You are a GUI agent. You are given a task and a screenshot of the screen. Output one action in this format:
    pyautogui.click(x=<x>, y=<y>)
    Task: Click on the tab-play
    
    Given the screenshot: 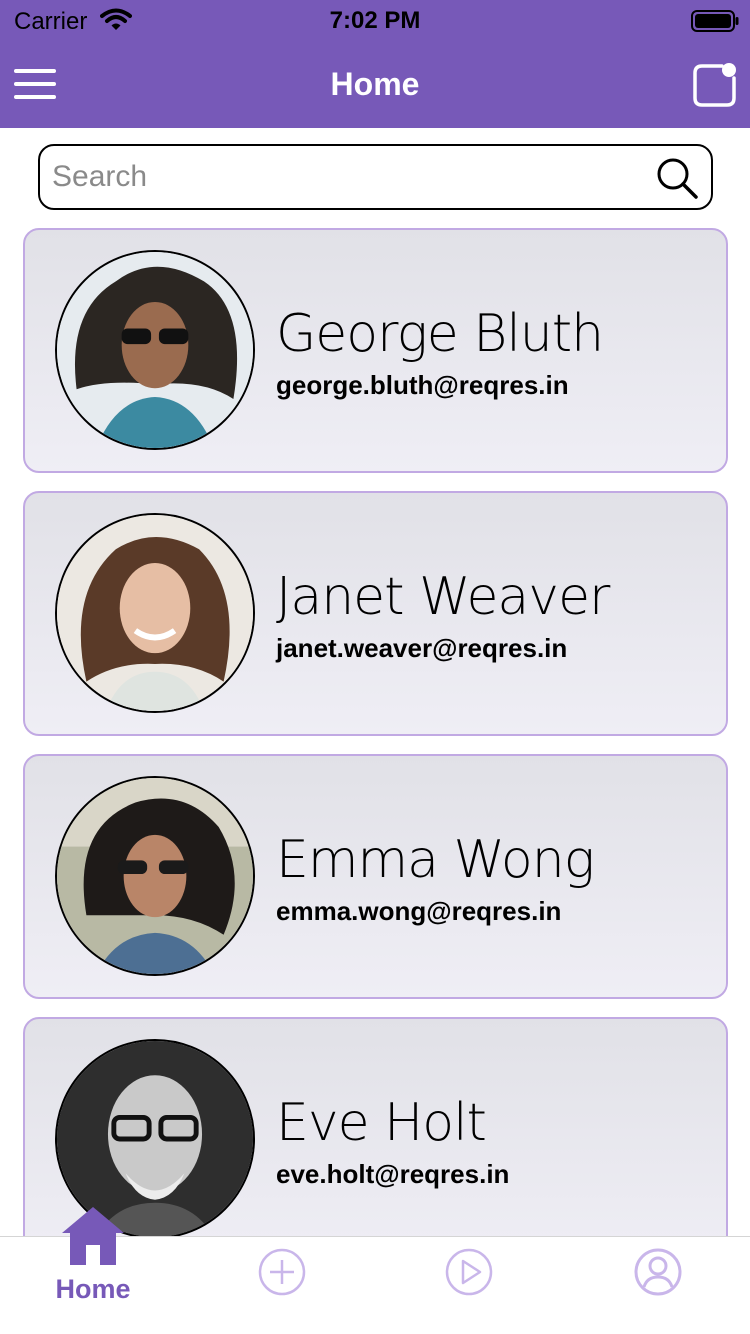 What is the action you would take?
    pyautogui.click(x=469, y=1285)
    